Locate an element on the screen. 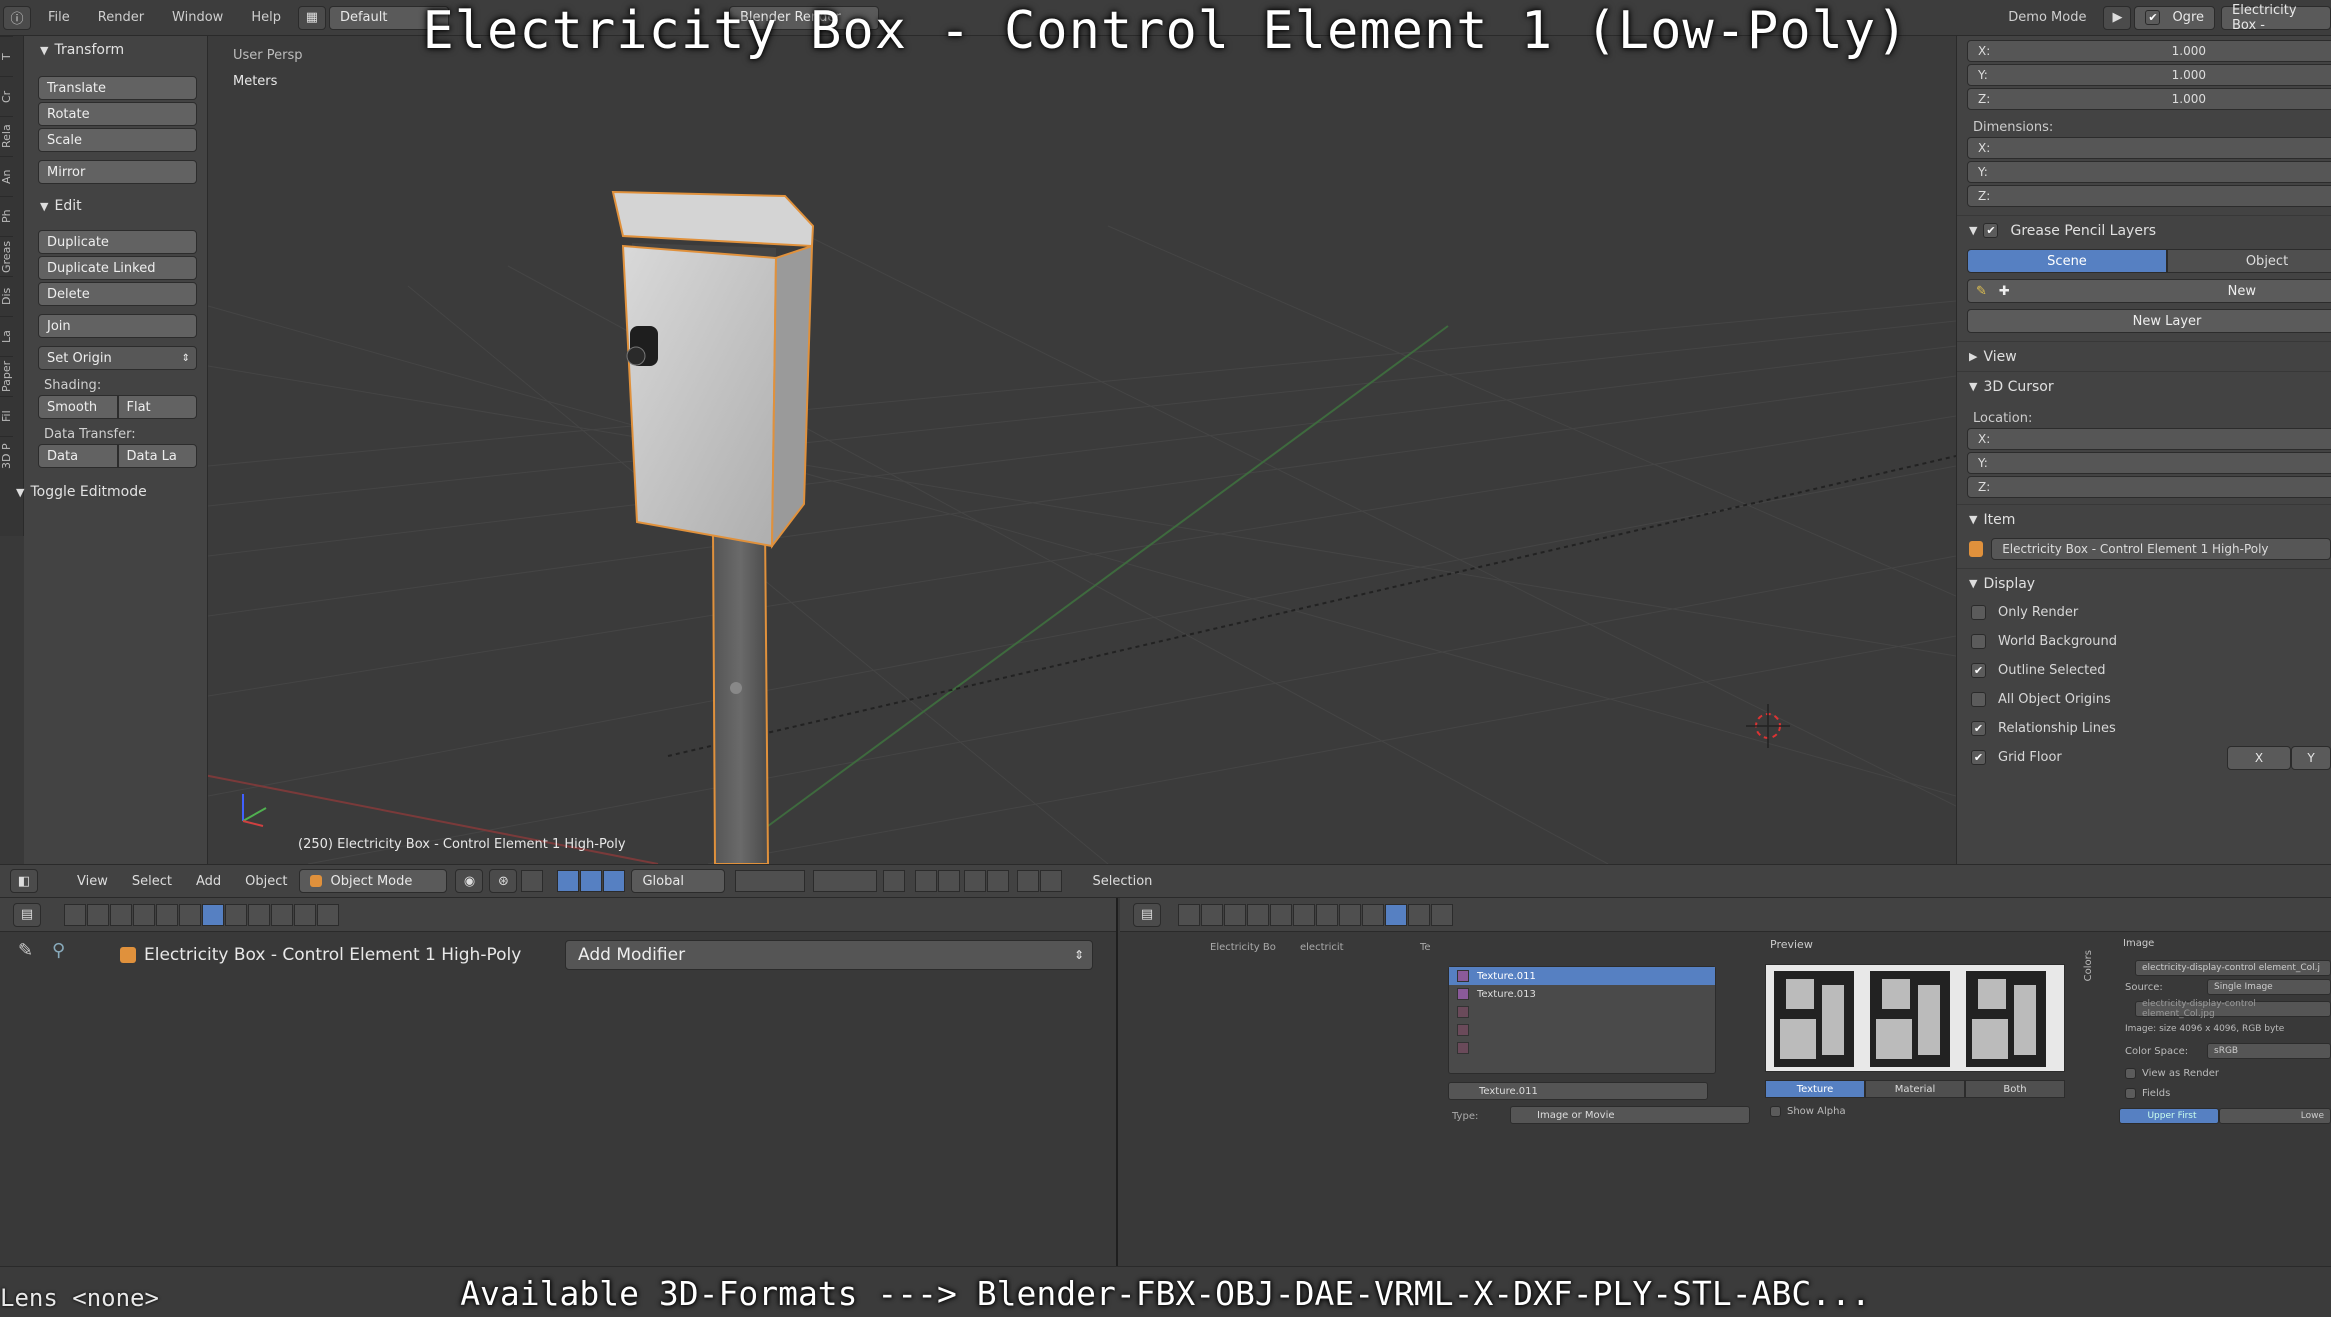  menu-select: Select is located at coordinates (152, 881).